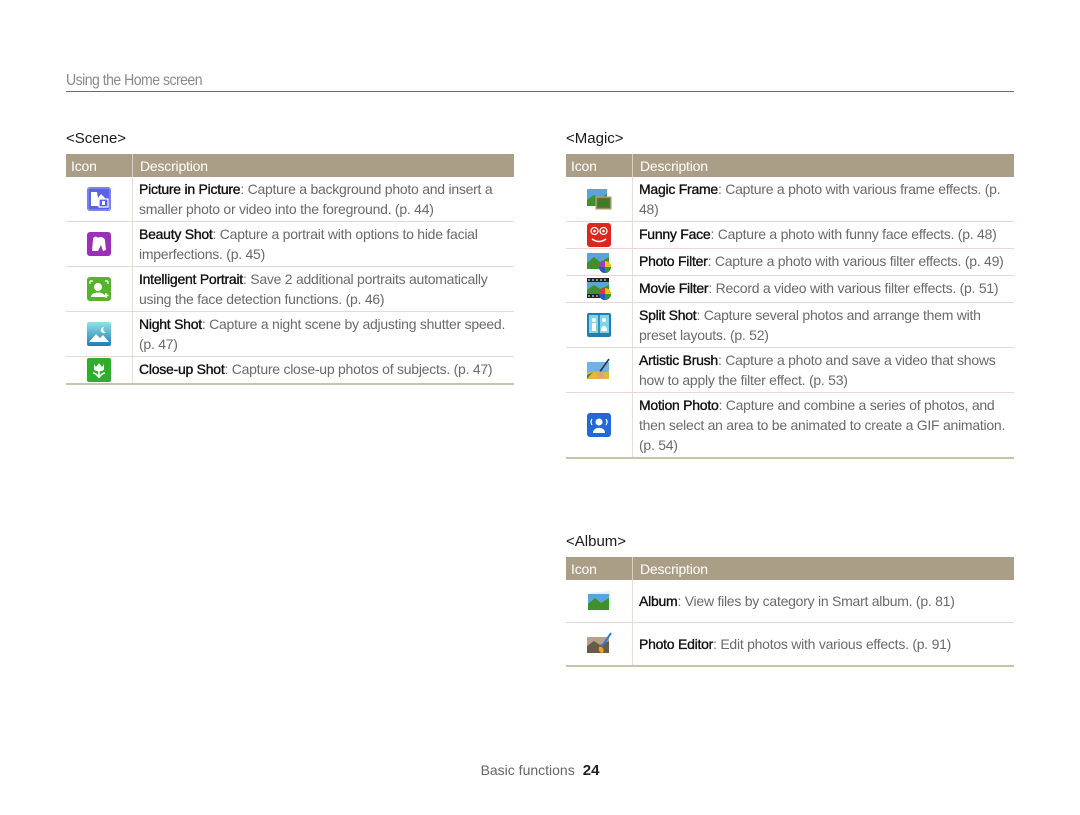 The height and width of the screenshot is (815, 1080). I want to click on feature-name: Night Shot, so click(170, 324).